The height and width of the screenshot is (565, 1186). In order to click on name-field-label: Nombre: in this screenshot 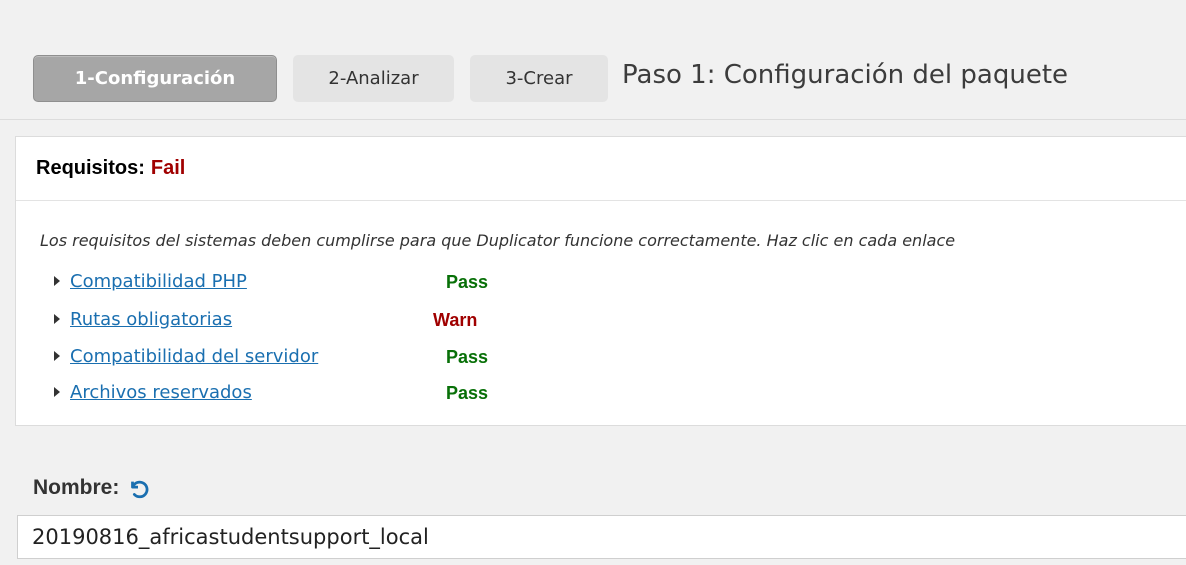, I will do `click(91, 488)`.